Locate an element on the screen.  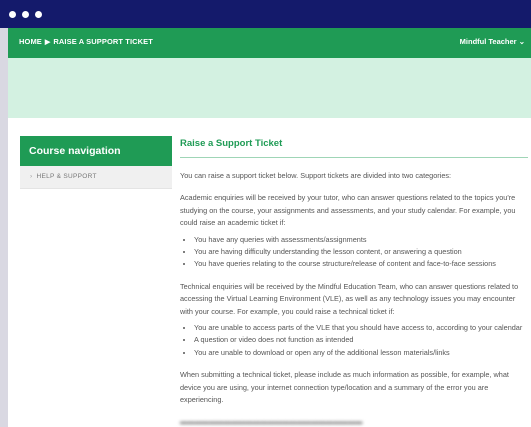
window-close-dot is located at coordinates (12, 14).